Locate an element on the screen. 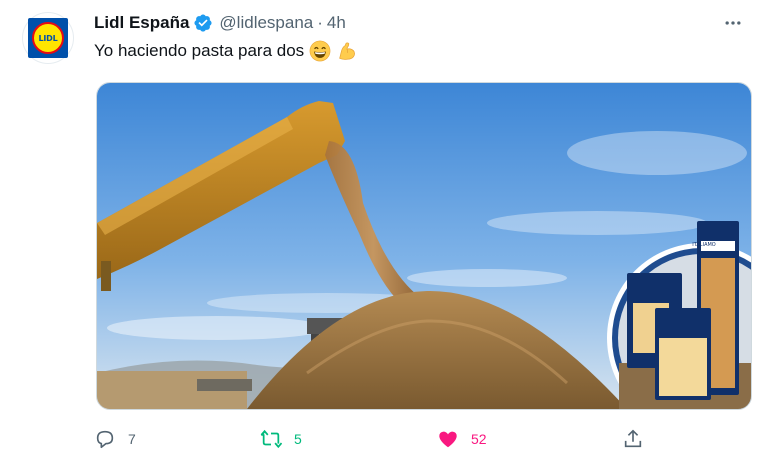  like-count: 52 is located at coordinates (479, 439).